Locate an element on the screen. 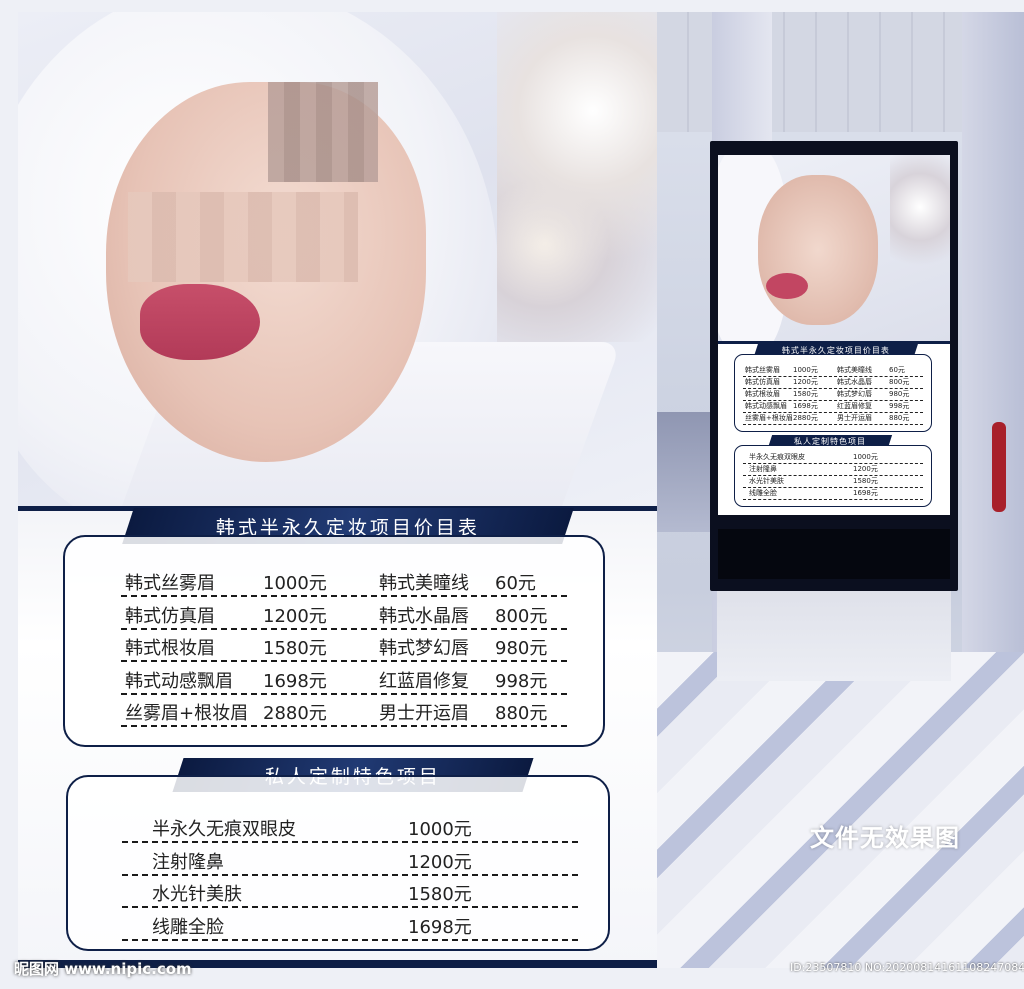 Image resolution: width=1024 pixels, height=989 pixels. table-row: 水光针美肤 1580元 is located at coordinates (350, 892).